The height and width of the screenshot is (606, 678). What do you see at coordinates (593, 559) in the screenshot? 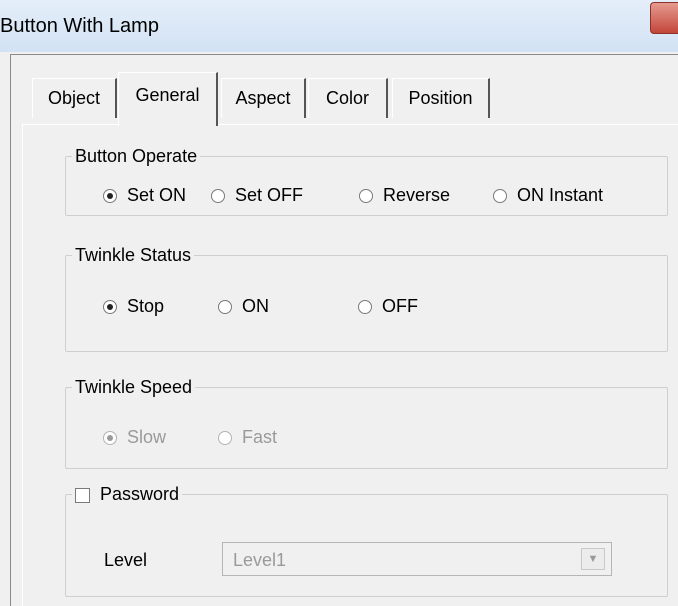
I see `chevron-down-icon: ▼` at bounding box center [593, 559].